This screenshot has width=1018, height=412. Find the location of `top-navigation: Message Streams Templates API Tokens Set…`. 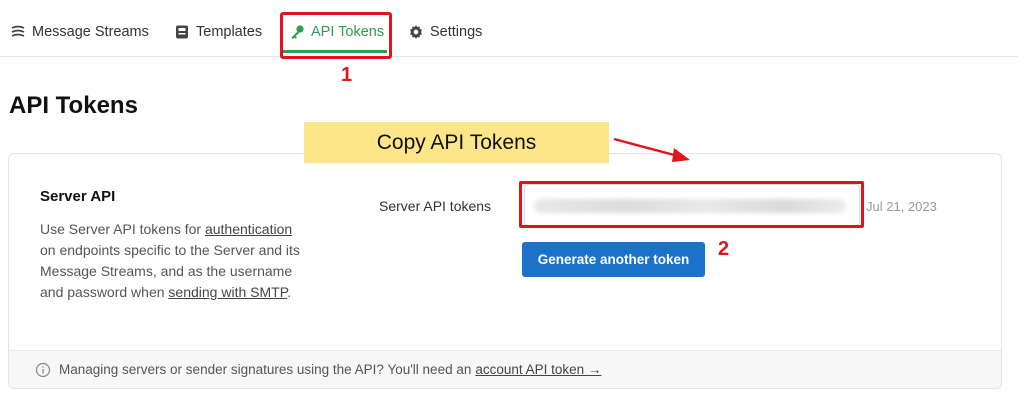

top-navigation: Message Streams Templates API Tokens Set… is located at coordinates (509, 28).